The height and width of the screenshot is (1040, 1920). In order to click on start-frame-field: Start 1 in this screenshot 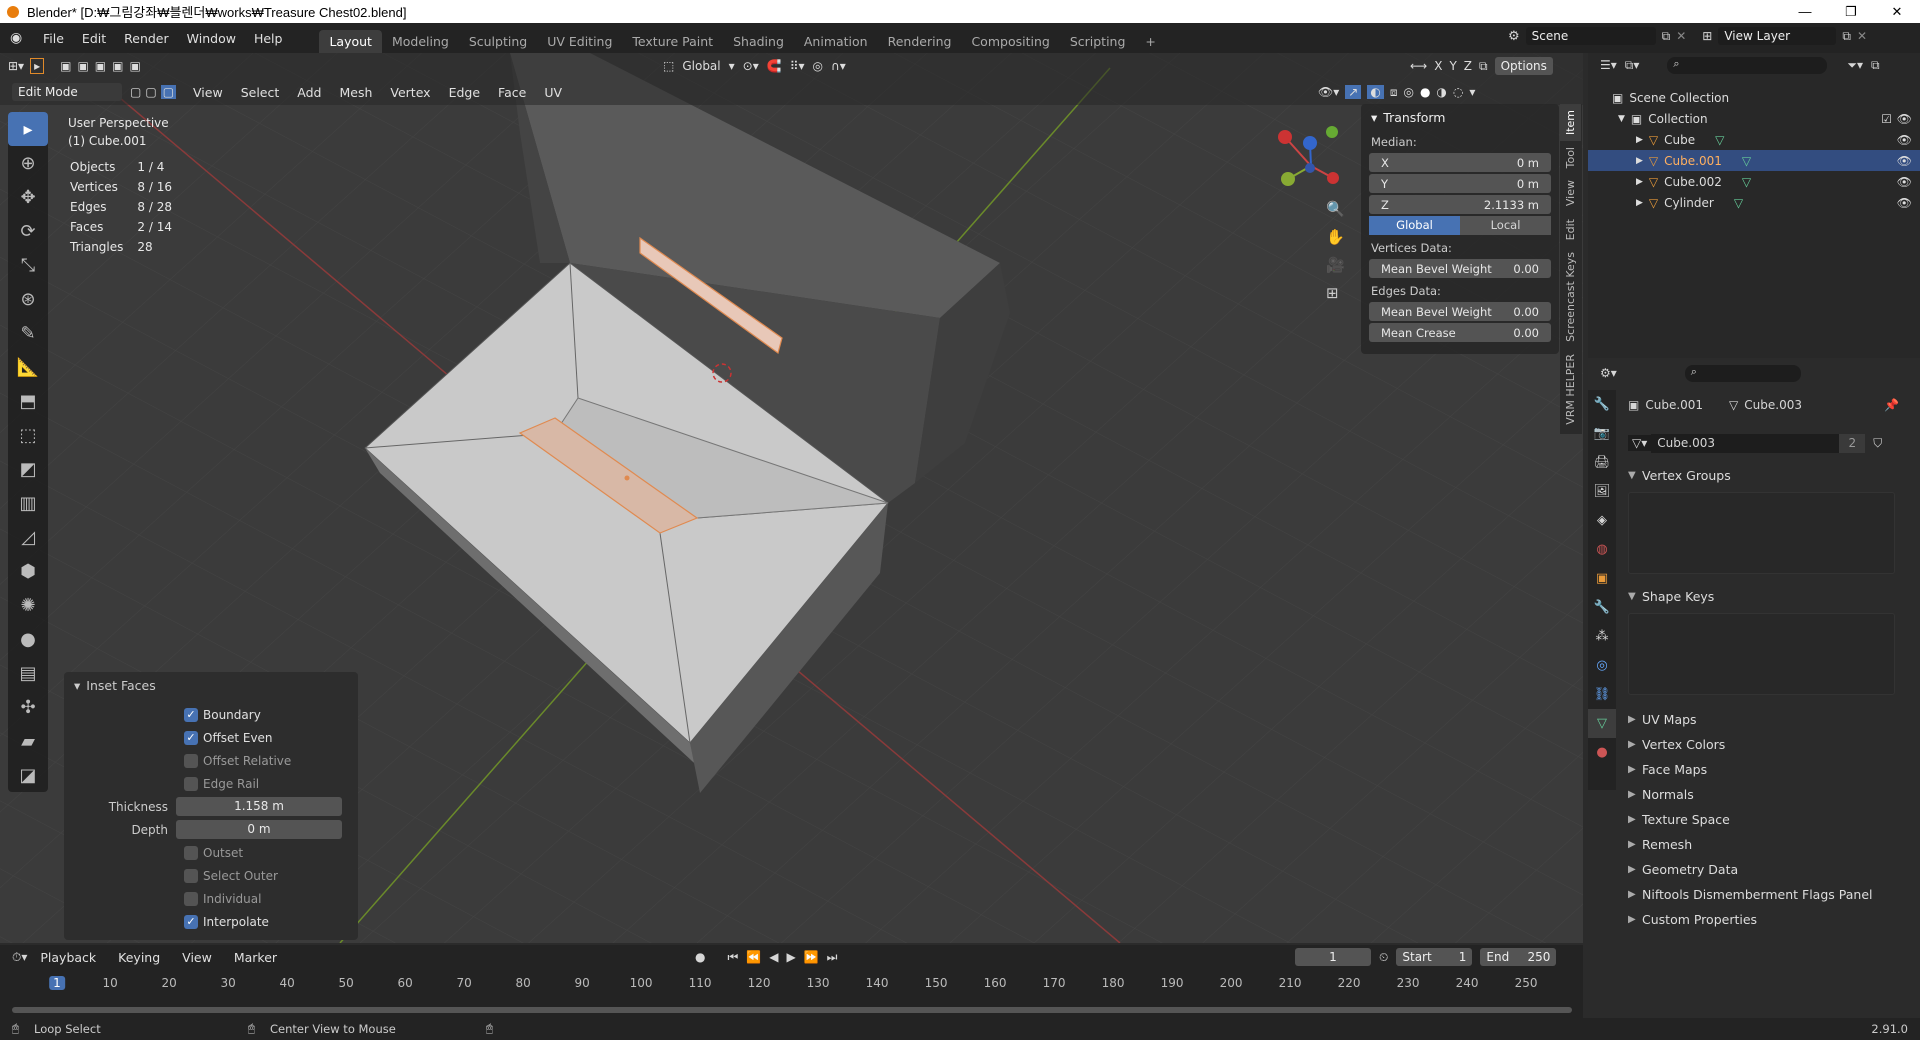, I will do `click(1434, 957)`.